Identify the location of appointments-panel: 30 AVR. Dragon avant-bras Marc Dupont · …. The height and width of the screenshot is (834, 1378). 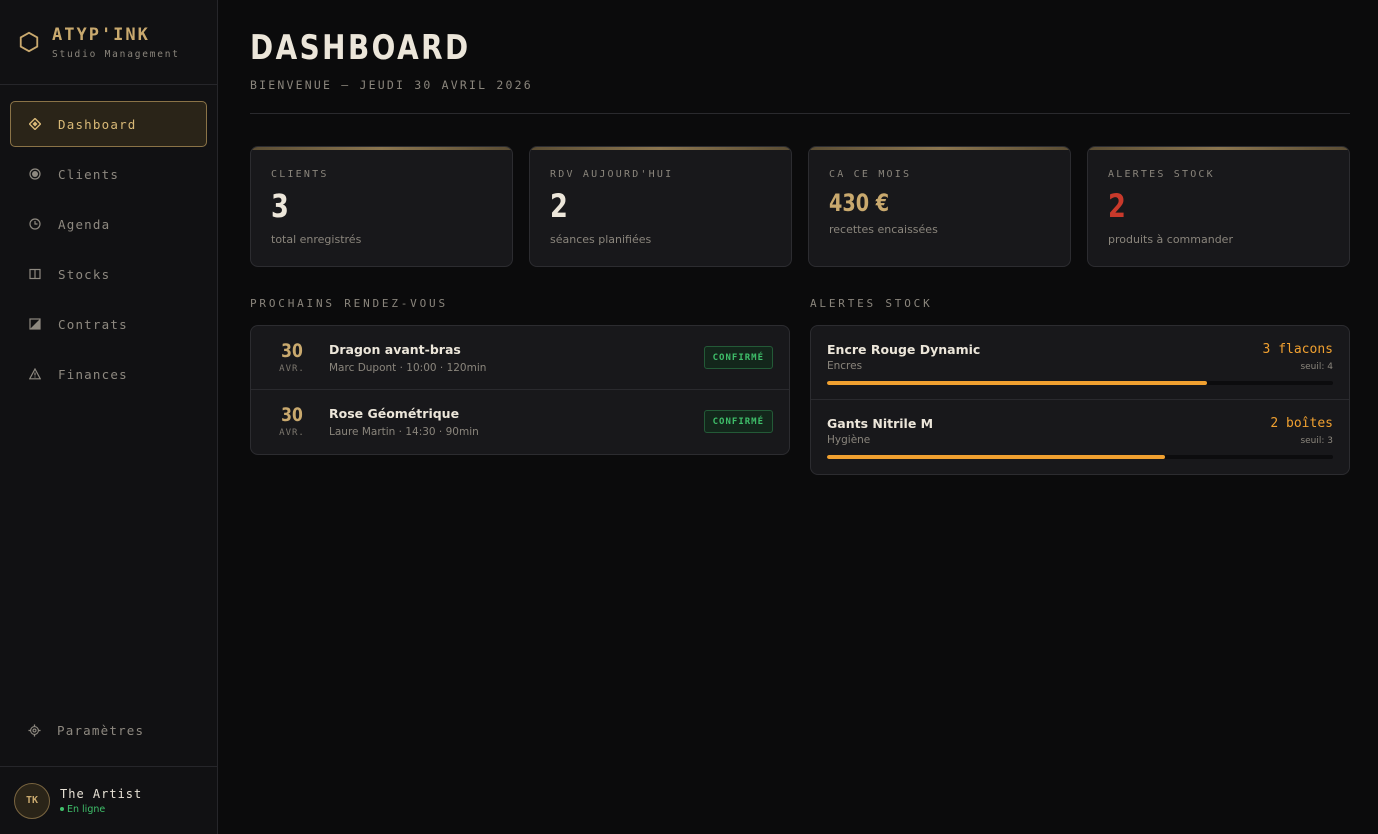
(520, 390).